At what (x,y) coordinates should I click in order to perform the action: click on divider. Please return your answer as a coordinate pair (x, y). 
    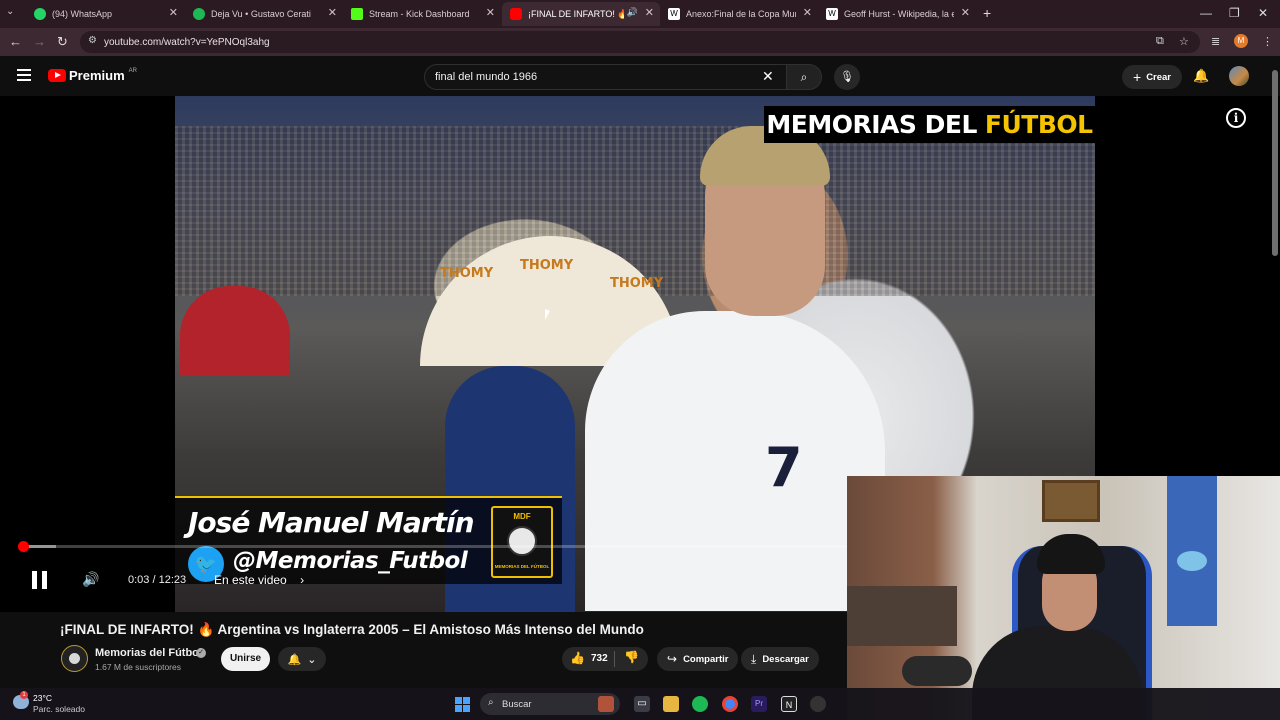
    Looking at the image, I should click on (614, 659).